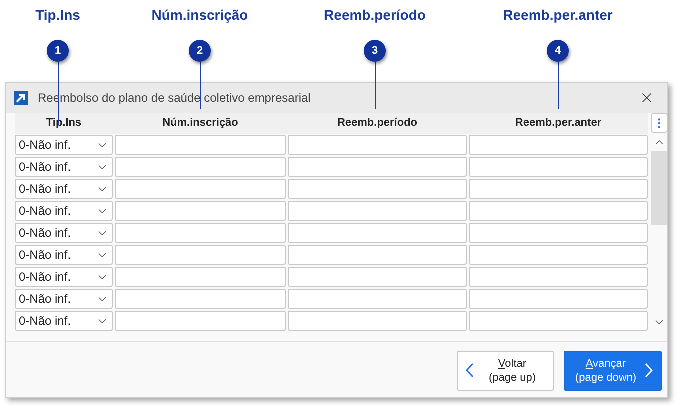 The width and height of the screenshot is (696, 416). I want to click on more-options-button, so click(659, 123).